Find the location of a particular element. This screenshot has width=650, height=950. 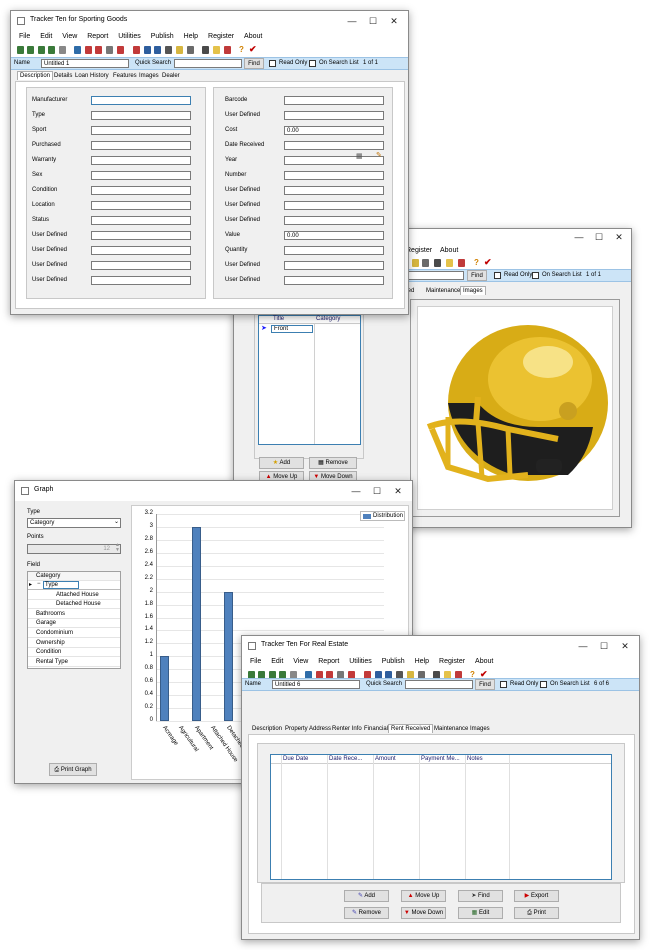

folder-icon is located at coordinates (449, 263).